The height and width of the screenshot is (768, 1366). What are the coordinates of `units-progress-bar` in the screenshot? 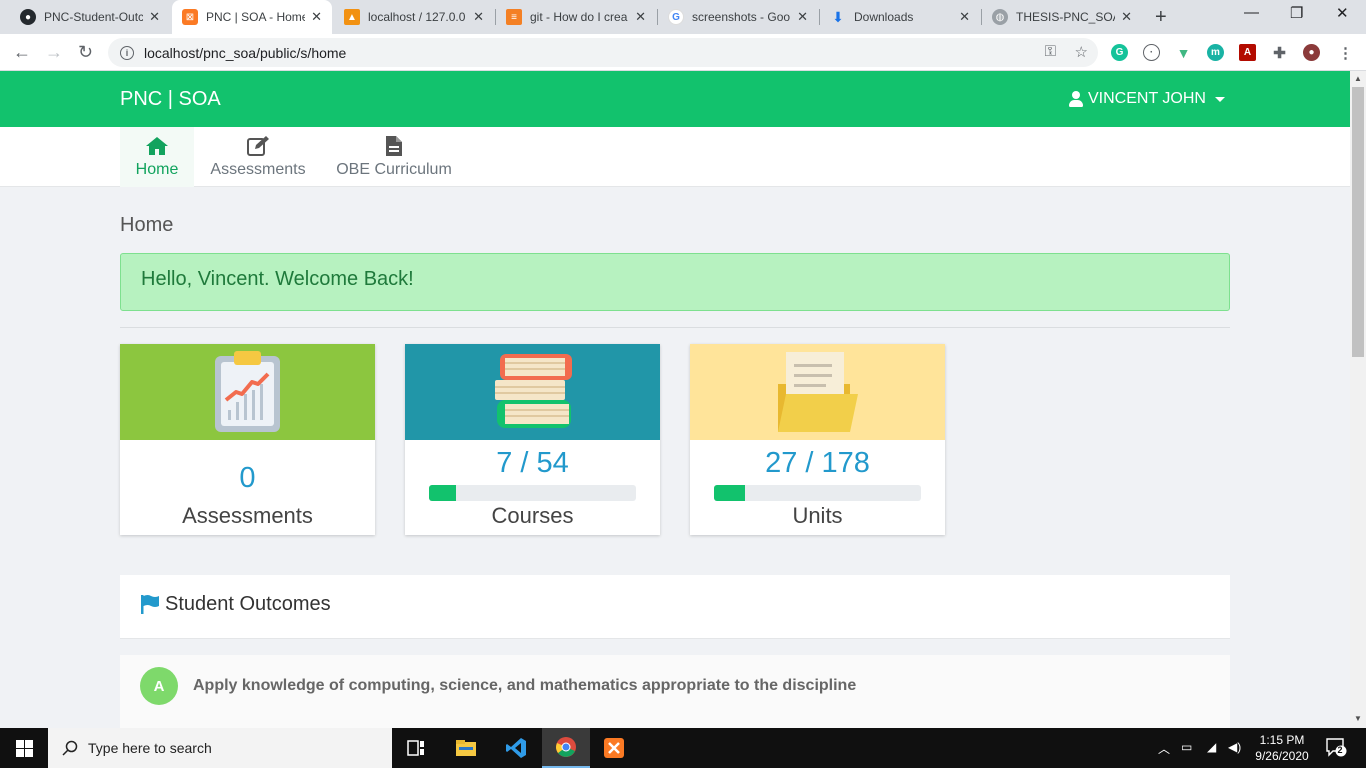 It's located at (817, 493).